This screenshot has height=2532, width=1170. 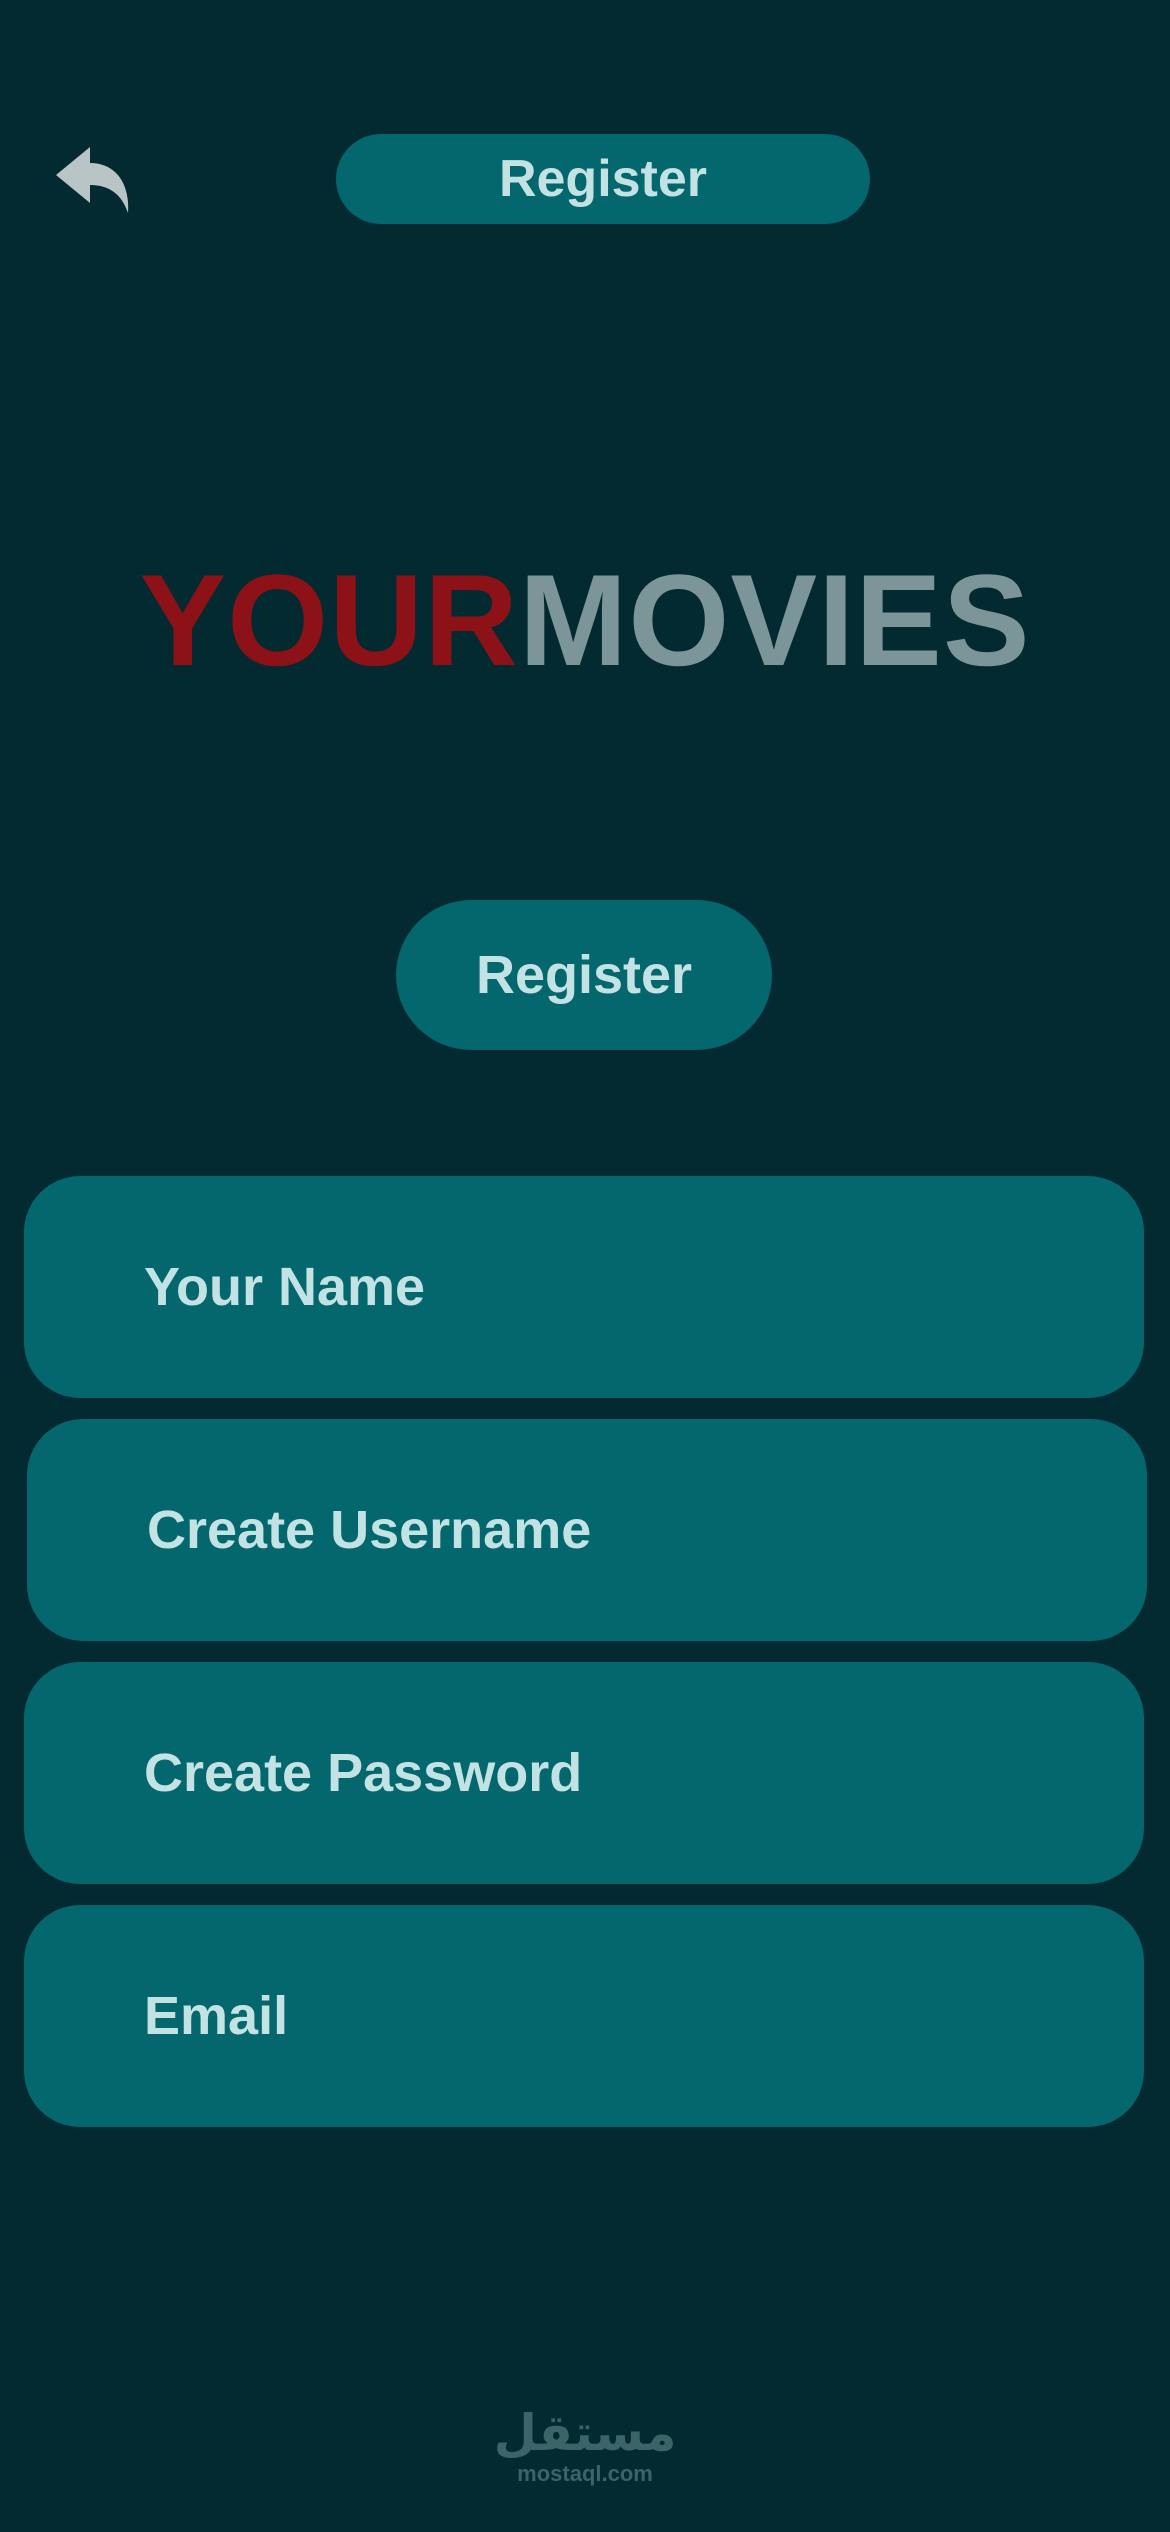 I want to click on watermark-mark: مستقل, so click(x=585, y=2433).